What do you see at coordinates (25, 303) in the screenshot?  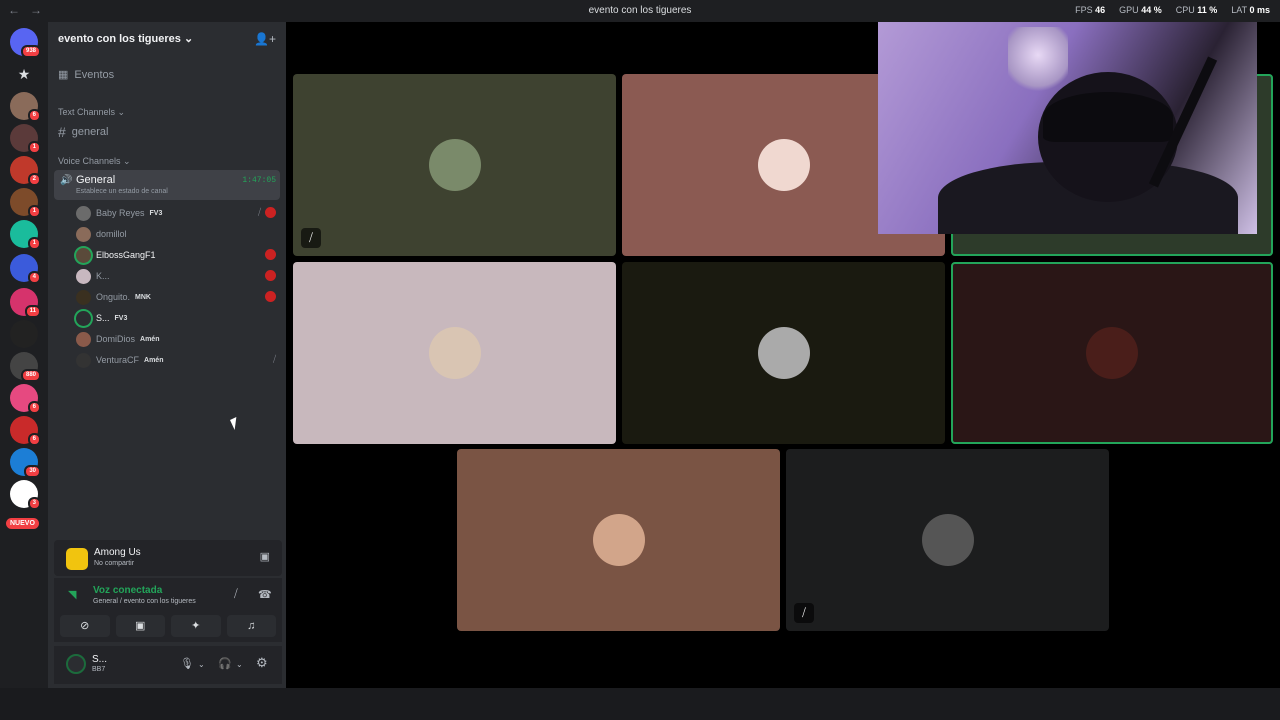 I see `server-icon: 11` at bounding box center [25, 303].